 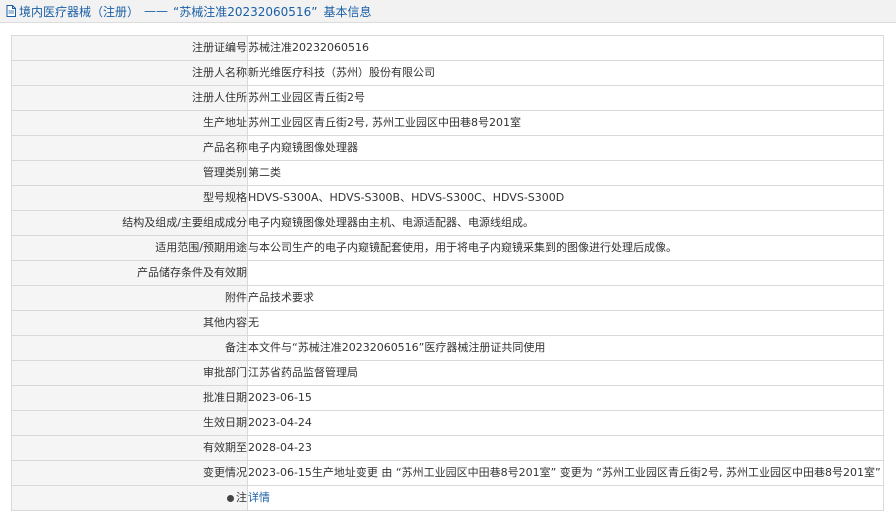 What do you see at coordinates (129, 448) in the screenshot?
I see `field-label: 有效期至` at bounding box center [129, 448].